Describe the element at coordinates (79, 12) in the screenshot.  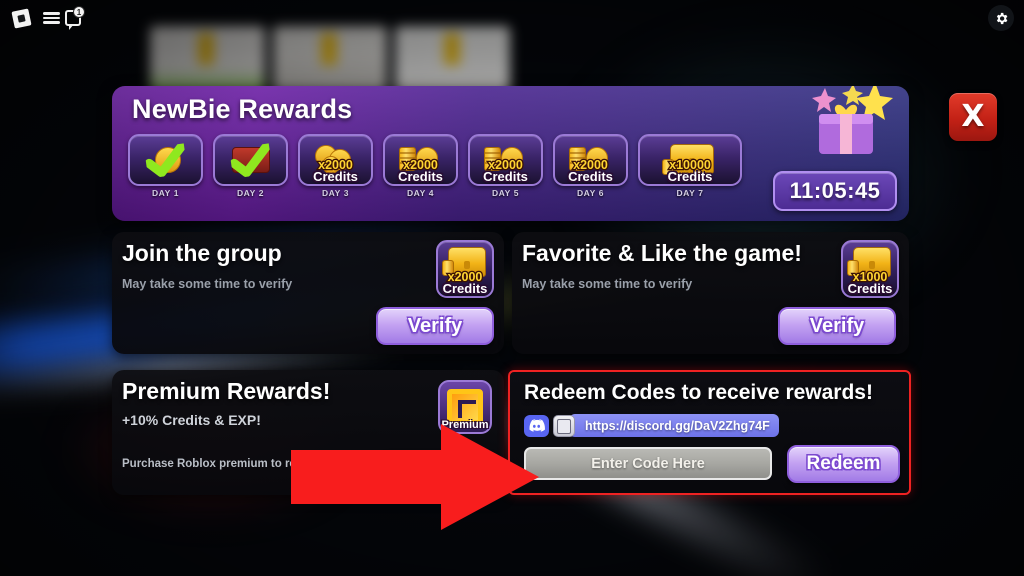
I see `chat-badge: 1` at that location.